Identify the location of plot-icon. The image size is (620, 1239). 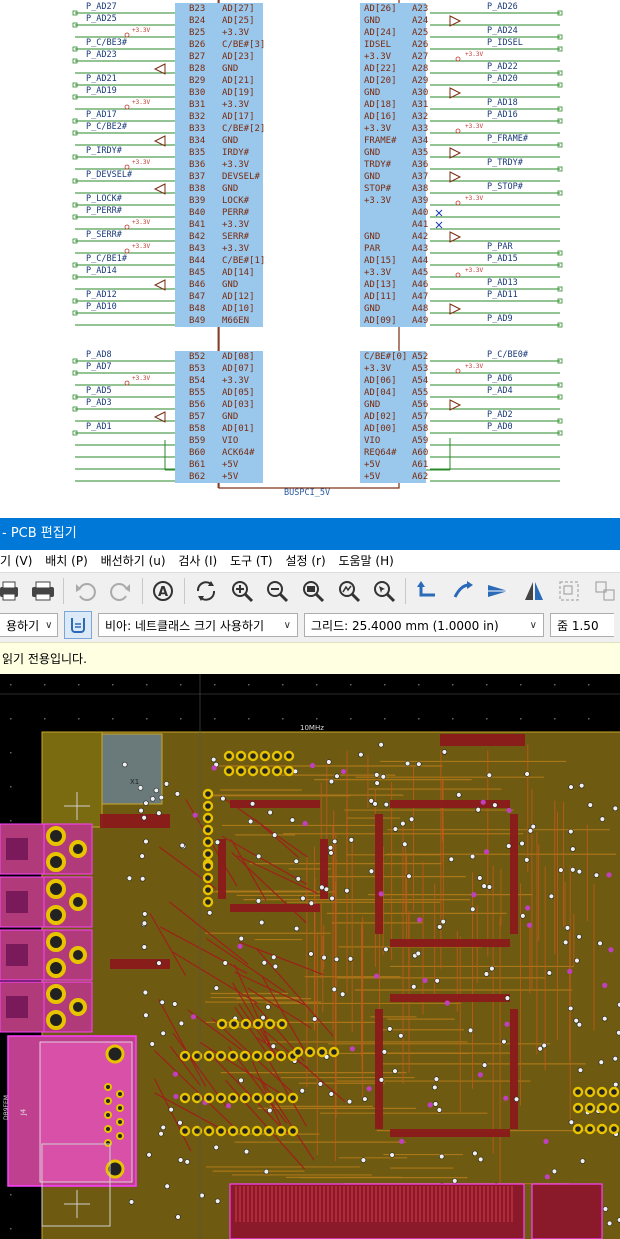
(43, 591).